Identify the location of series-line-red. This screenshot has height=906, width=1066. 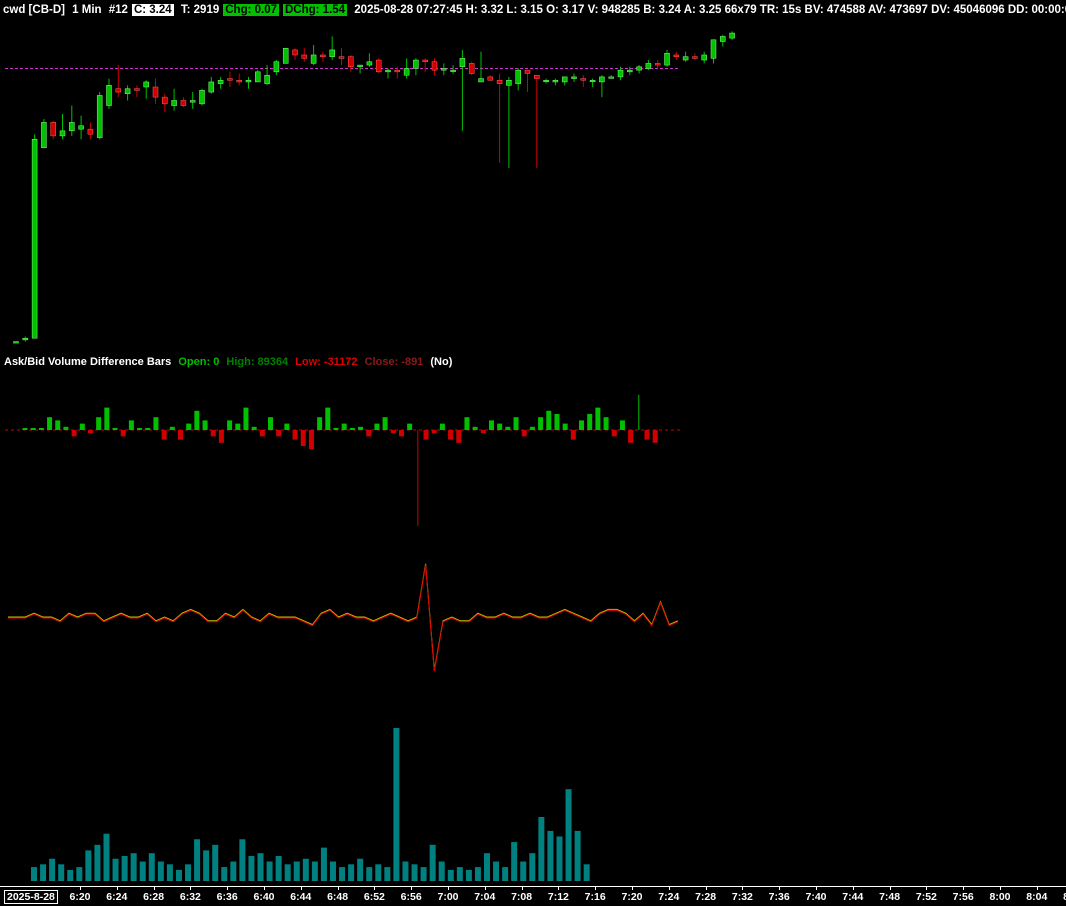
(343, 618).